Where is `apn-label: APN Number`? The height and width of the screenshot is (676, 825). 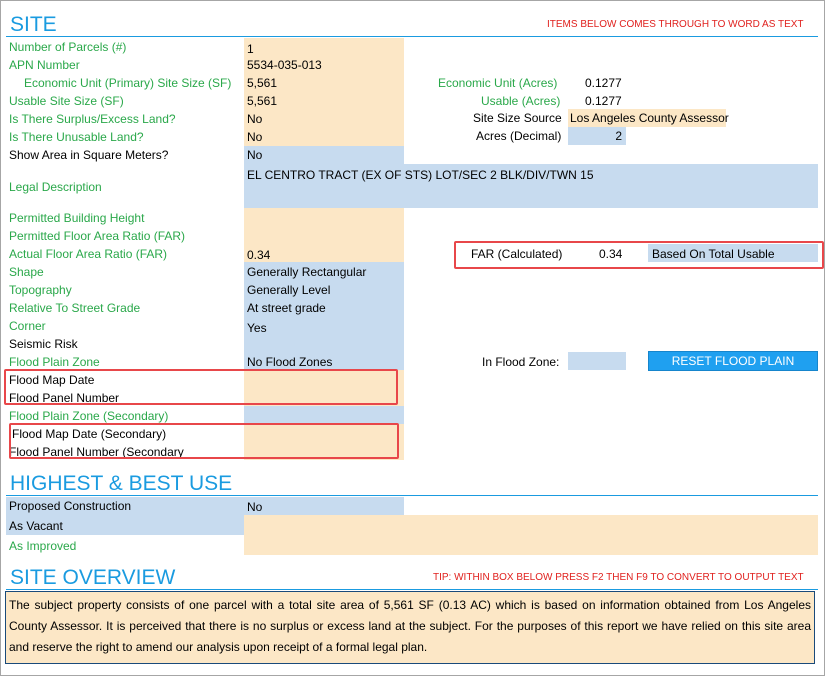 apn-label: APN Number is located at coordinates (44, 65).